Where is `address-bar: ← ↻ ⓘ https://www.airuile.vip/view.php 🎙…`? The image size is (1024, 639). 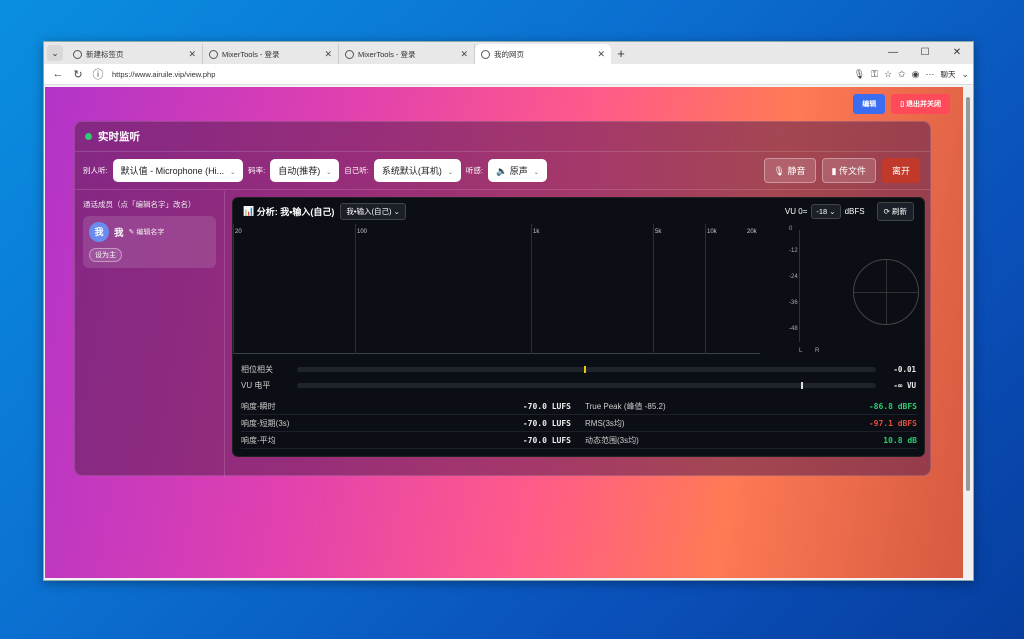
address-bar: ← ↻ ⓘ https://www.airuile.vip/view.php 🎙… is located at coordinates (508, 74).